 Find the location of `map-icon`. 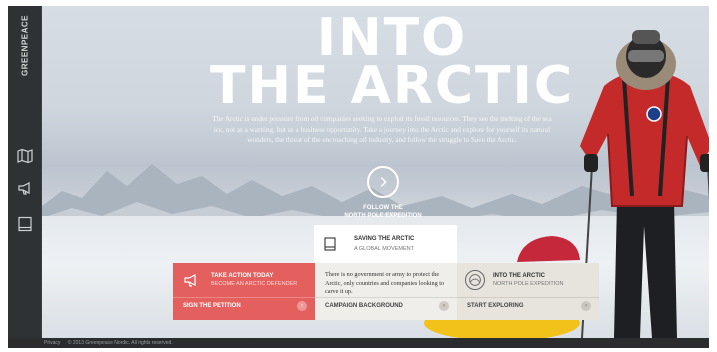

map-icon is located at coordinates (25, 156).